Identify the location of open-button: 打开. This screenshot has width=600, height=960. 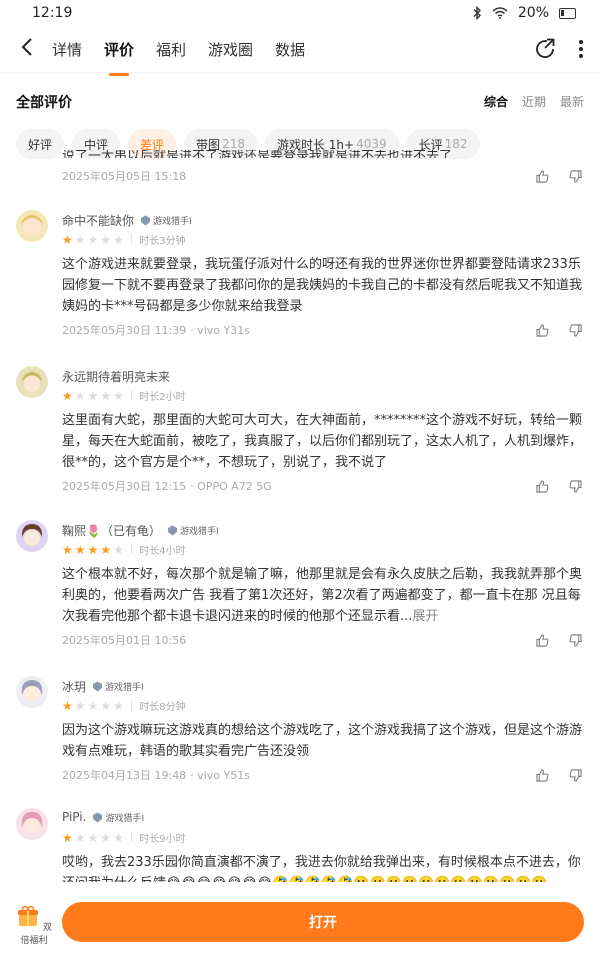
(323, 922).